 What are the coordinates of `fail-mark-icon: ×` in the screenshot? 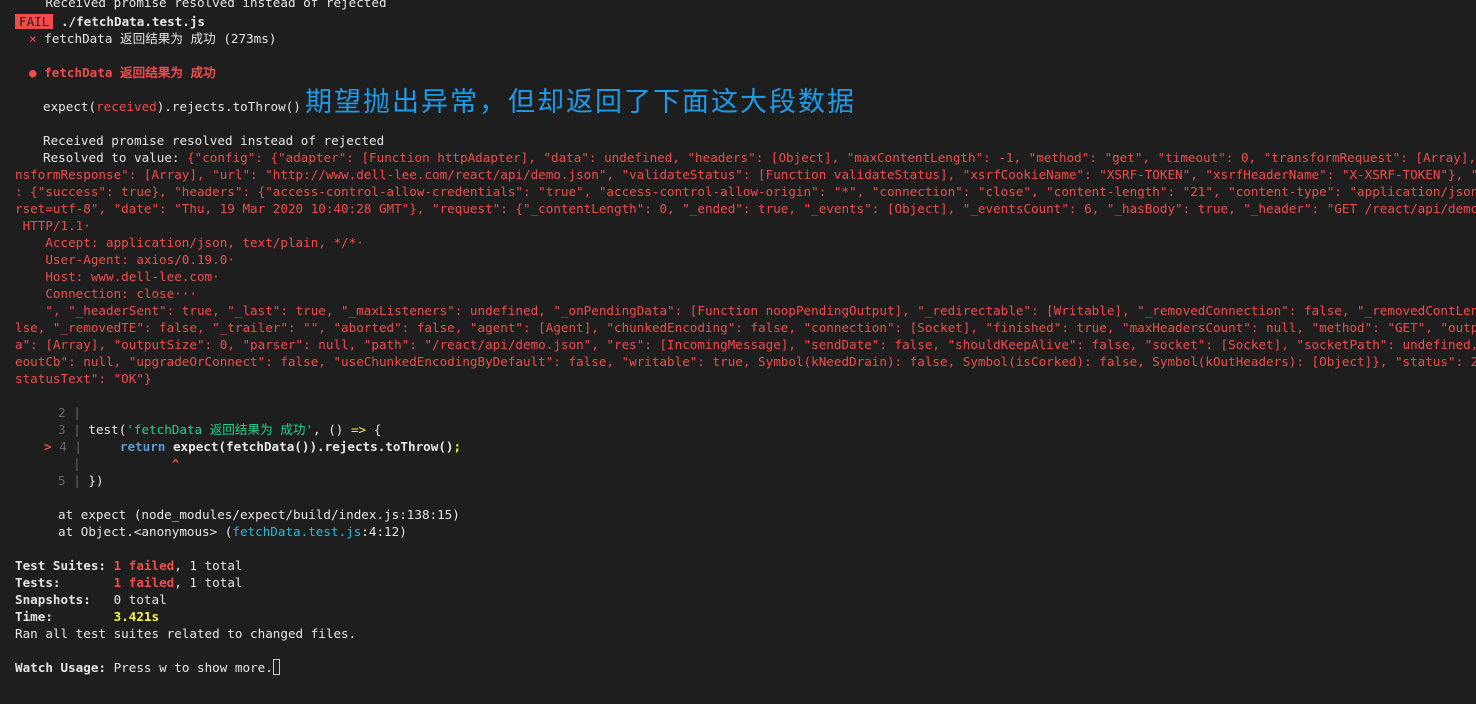 It's located at (33, 38).